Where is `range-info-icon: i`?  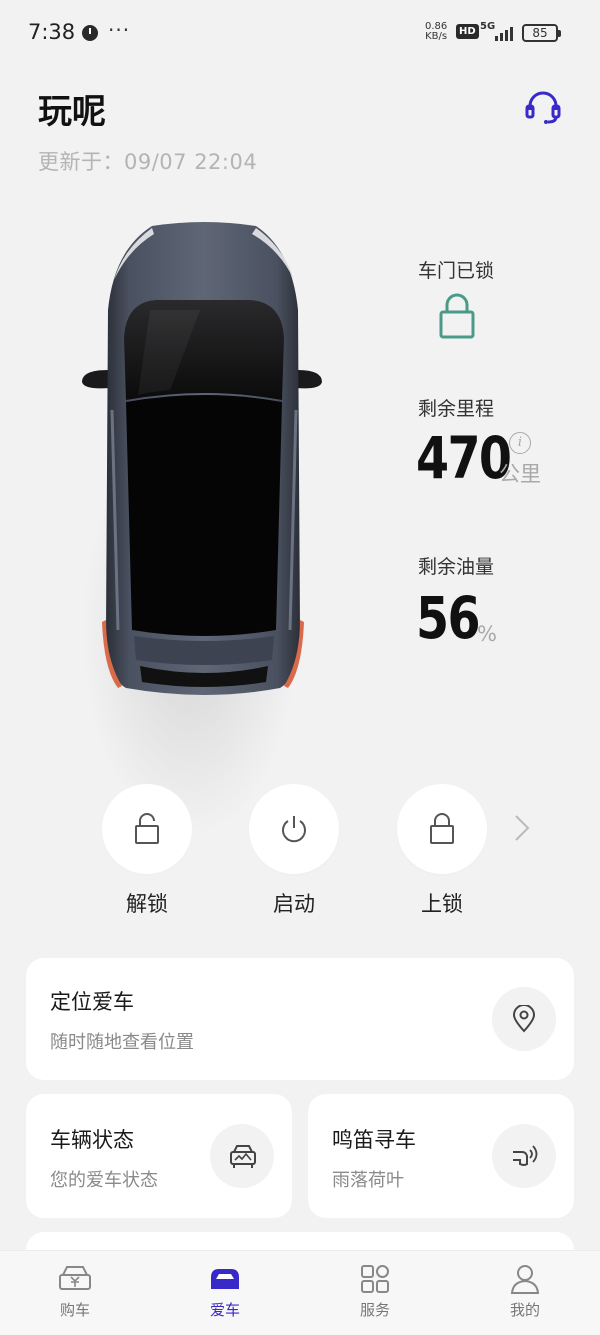 range-info-icon: i is located at coordinates (520, 443).